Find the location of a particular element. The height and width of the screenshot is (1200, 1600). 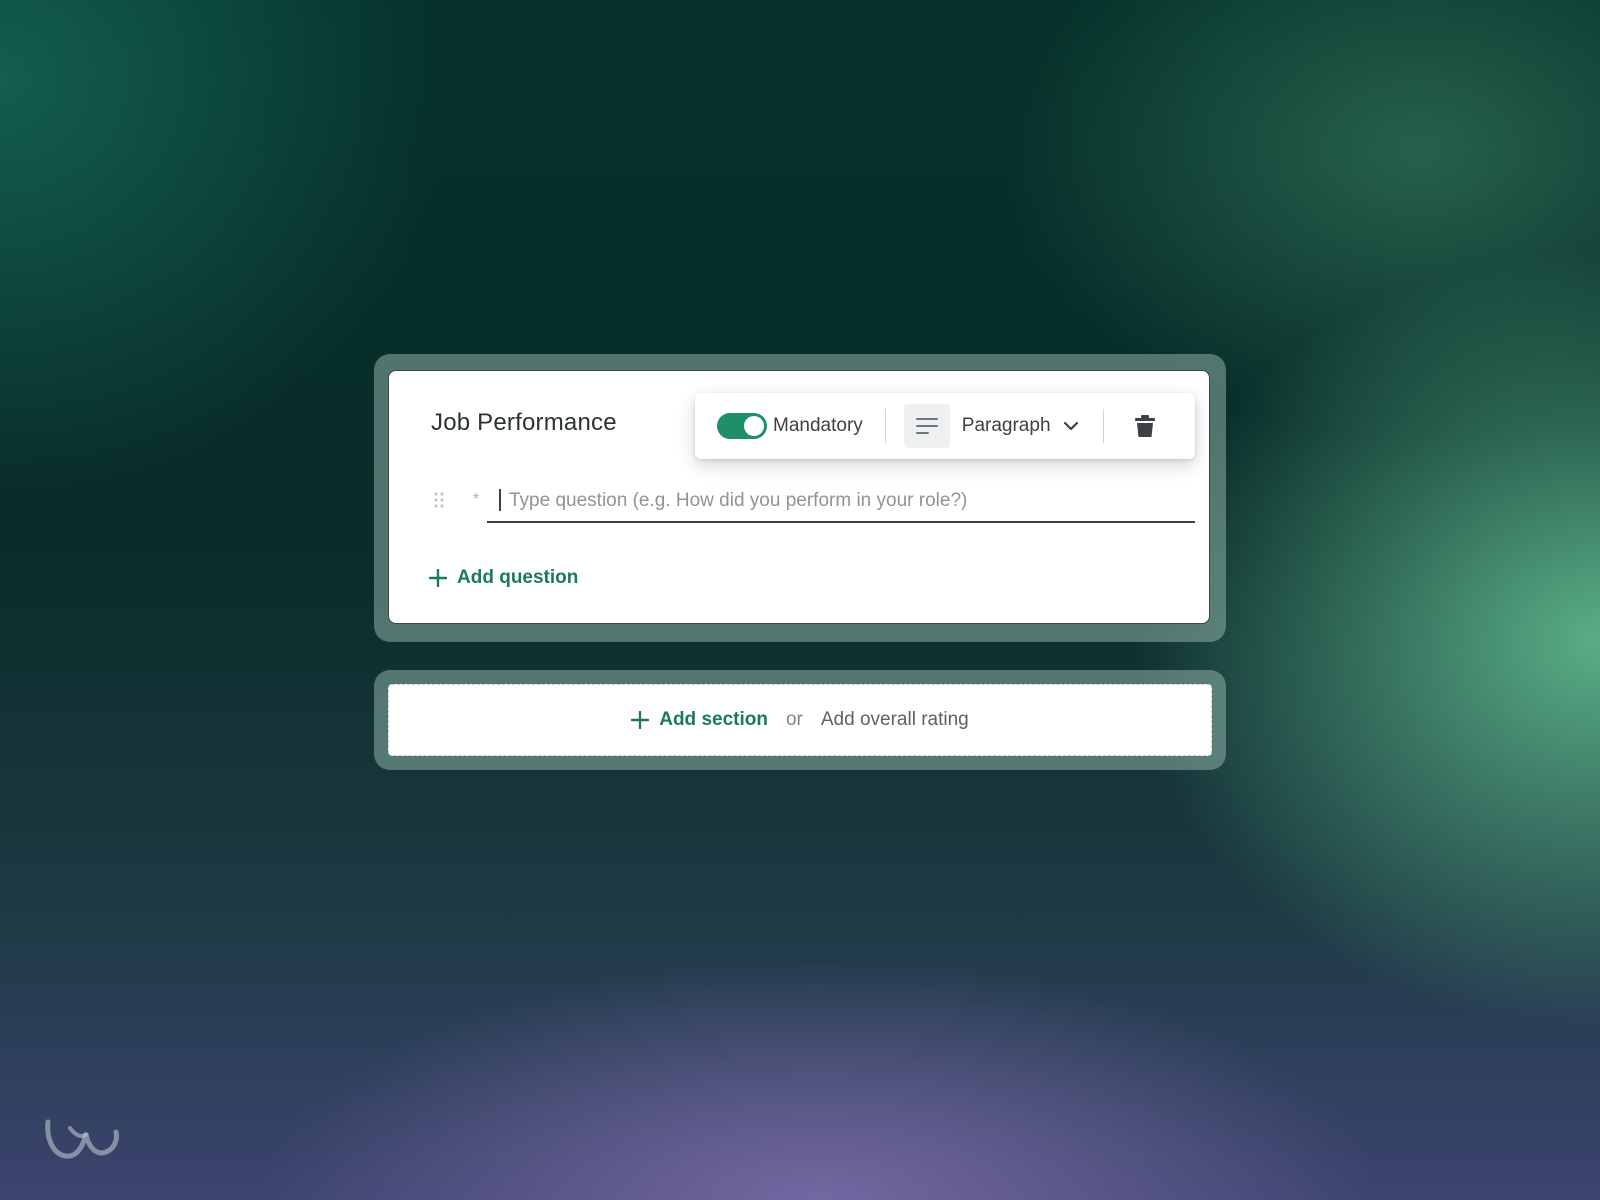

add-question-button: Add question is located at coordinates (503, 578).